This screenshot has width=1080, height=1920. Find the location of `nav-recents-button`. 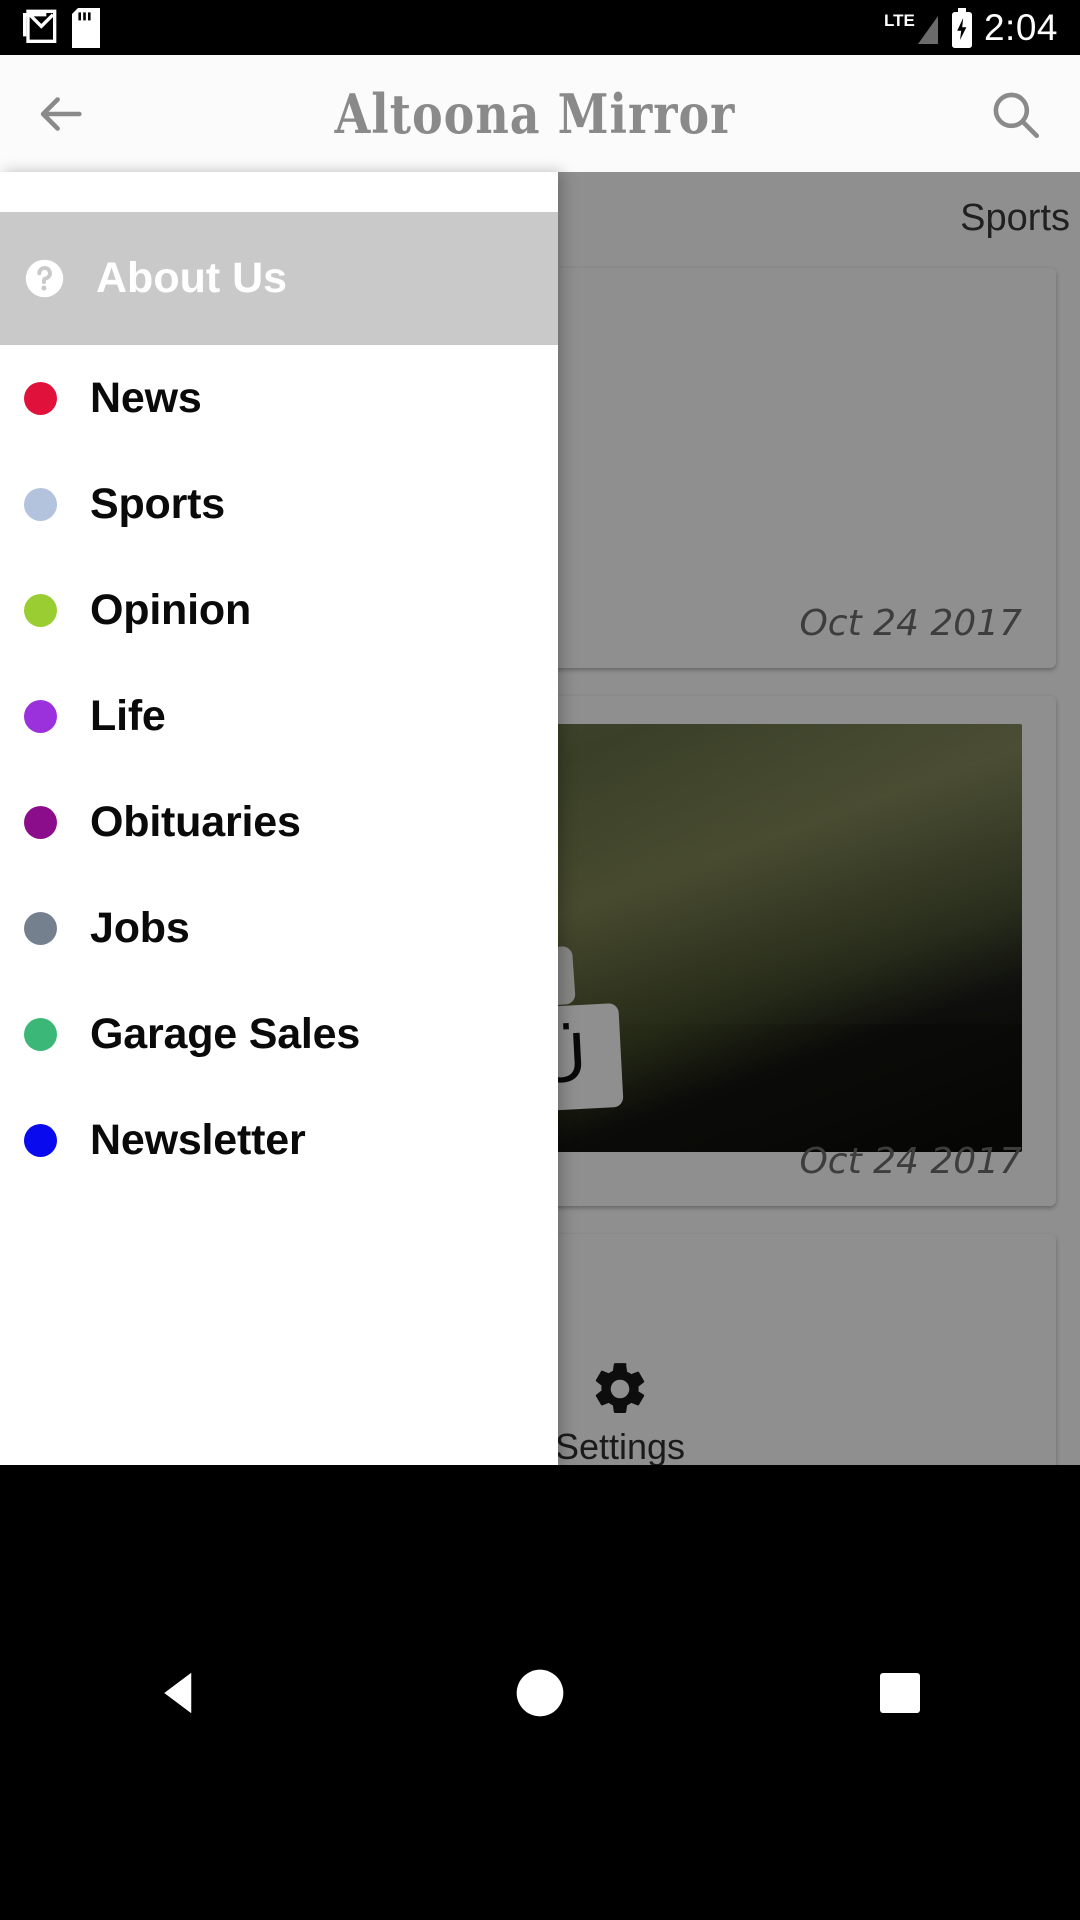

nav-recents-button is located at coordinates (900, 1693).